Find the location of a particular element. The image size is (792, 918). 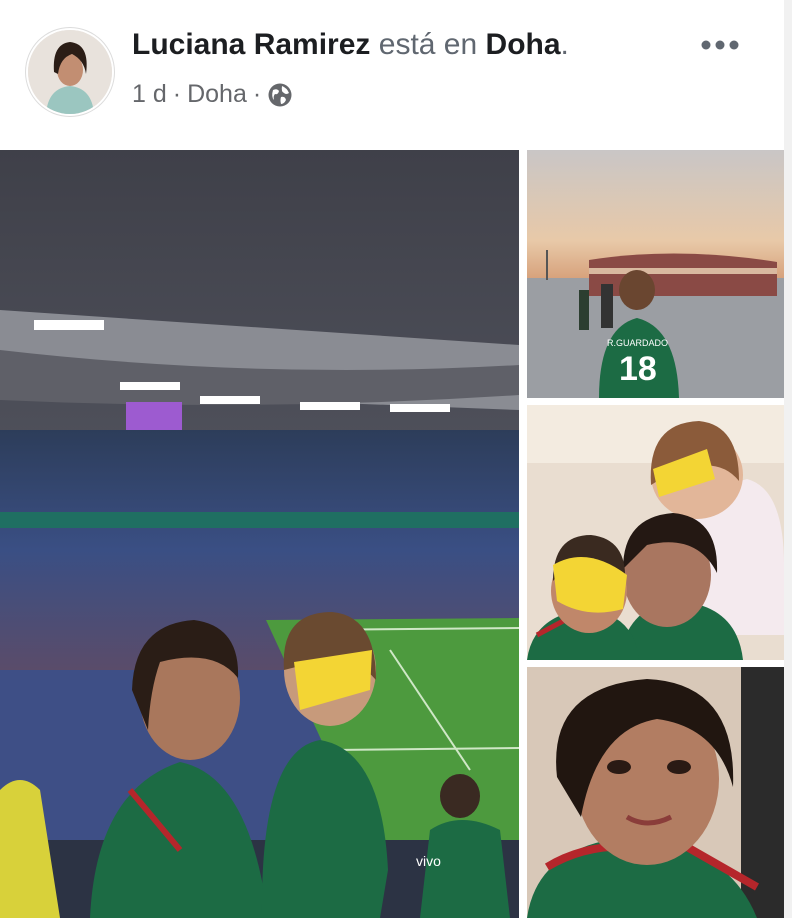

post-title: Luciana Ramirez está en Doha. is located at coordinates (350, 45).